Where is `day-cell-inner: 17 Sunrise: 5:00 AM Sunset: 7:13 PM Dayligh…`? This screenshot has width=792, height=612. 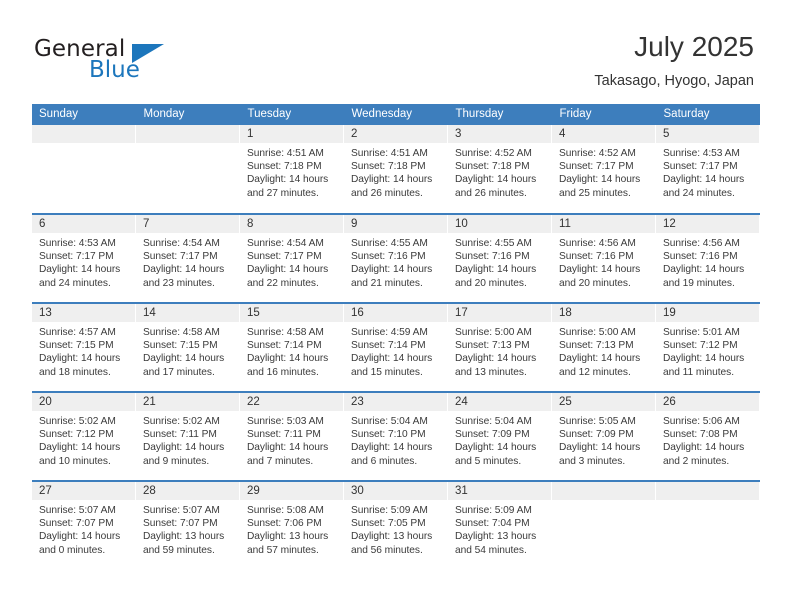 day-cell-inner: 17 Sunrise: 5:00 AM Sunset: 7:13 PM Dayligh… is located at coordinates (500, 347).